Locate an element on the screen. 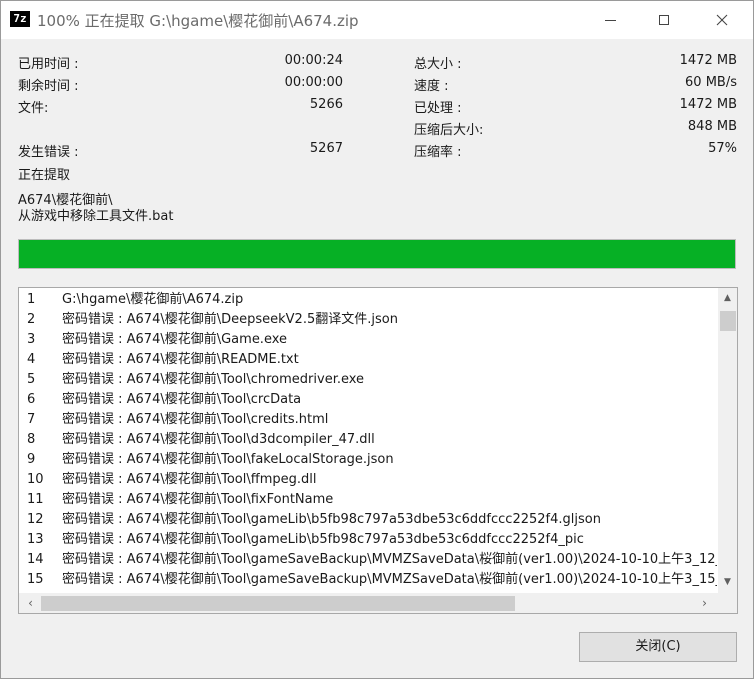 This screenshot has width=754, height=679. log-row-text: 密码错误 : A674\樱花御前\Tool\chromedriver.exe is located at coordinates (213, 379).